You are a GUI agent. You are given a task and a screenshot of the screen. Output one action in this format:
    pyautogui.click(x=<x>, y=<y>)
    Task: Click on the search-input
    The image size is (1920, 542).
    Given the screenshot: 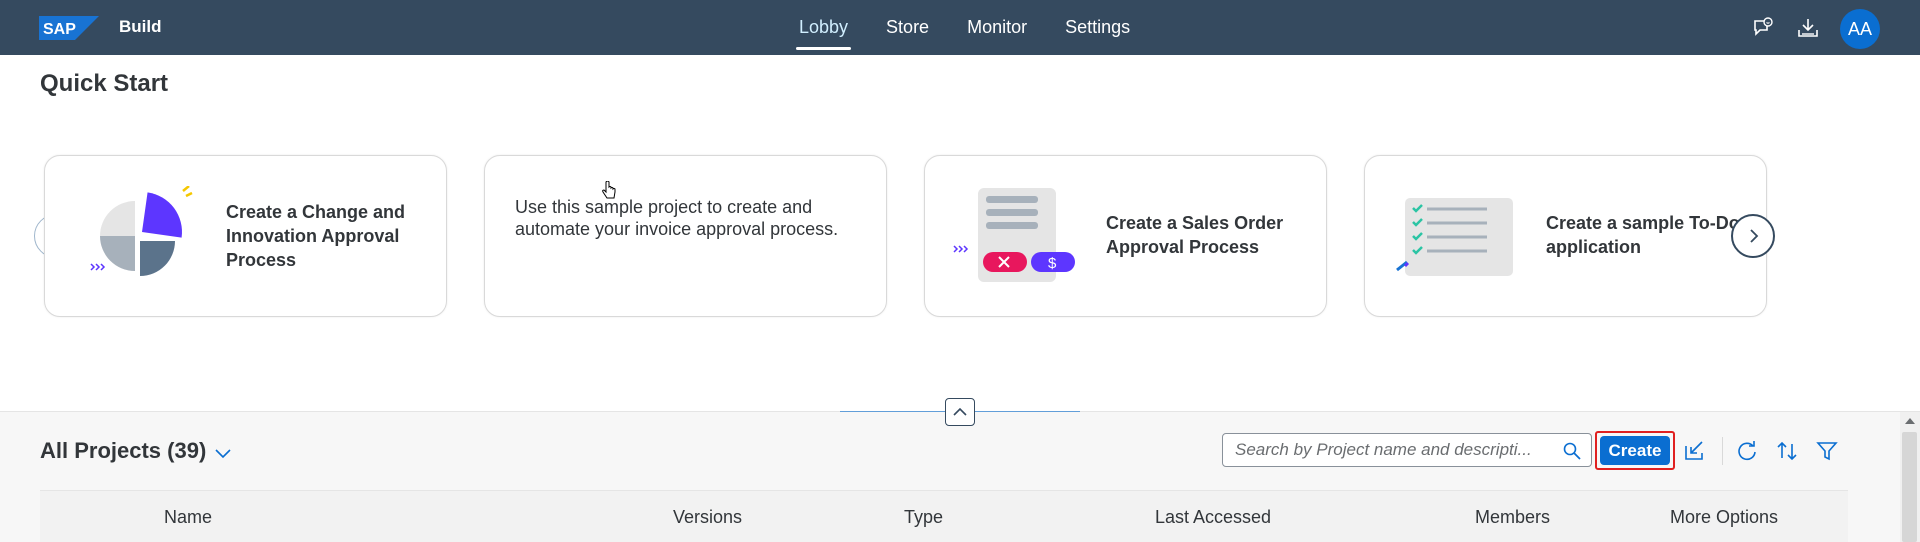 What is the action you would take?
    pyautogui.click(x=1390, y=450)
    